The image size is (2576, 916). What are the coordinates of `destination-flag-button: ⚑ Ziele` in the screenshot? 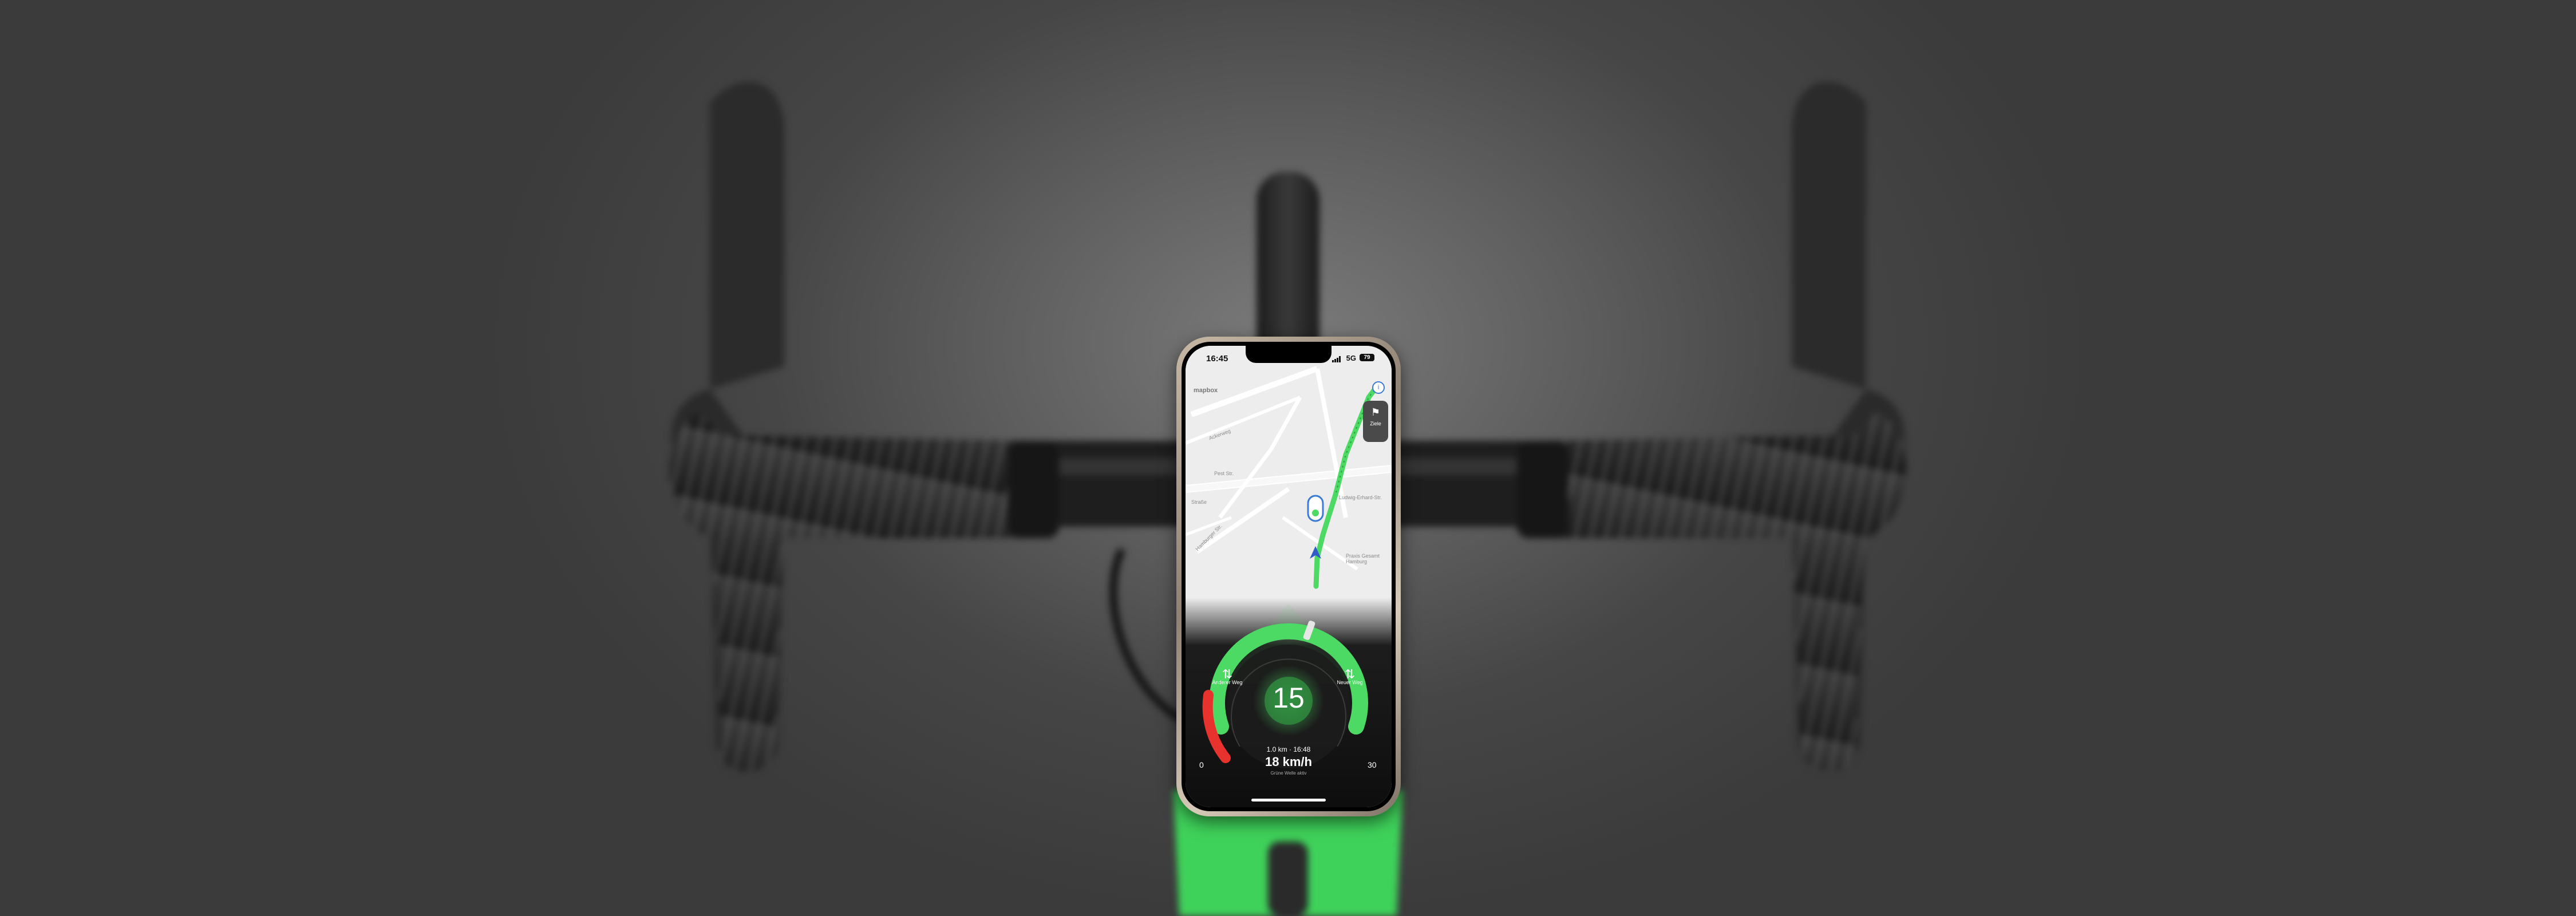 It's located at (1375, 421).